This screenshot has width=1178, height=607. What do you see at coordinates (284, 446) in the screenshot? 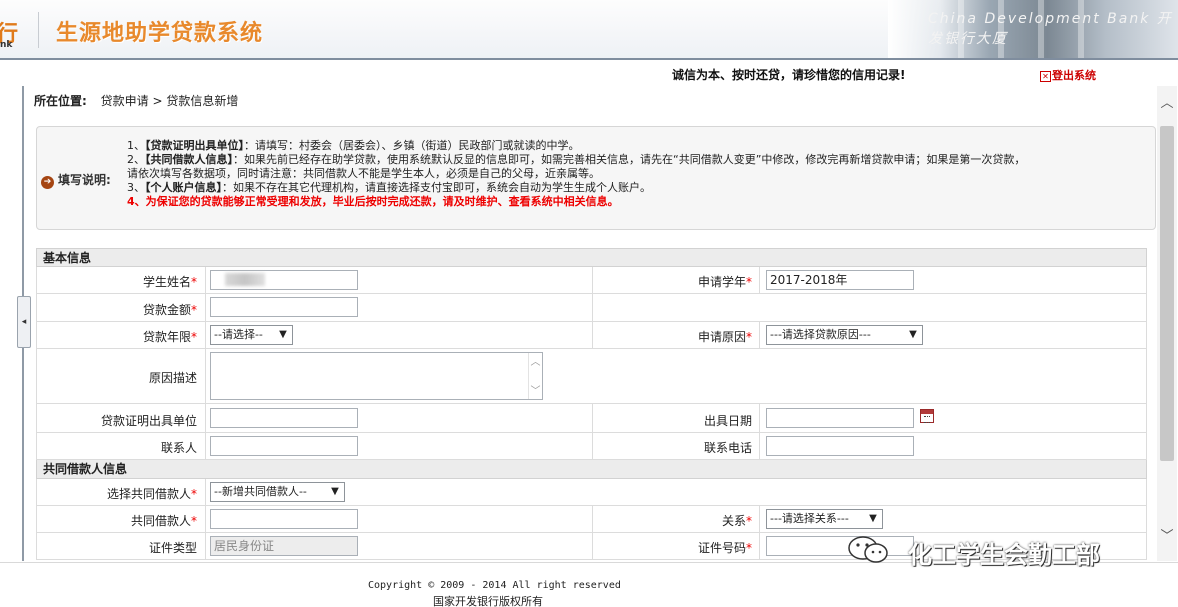
I see `contact-field` at bounding box center [284, 446].